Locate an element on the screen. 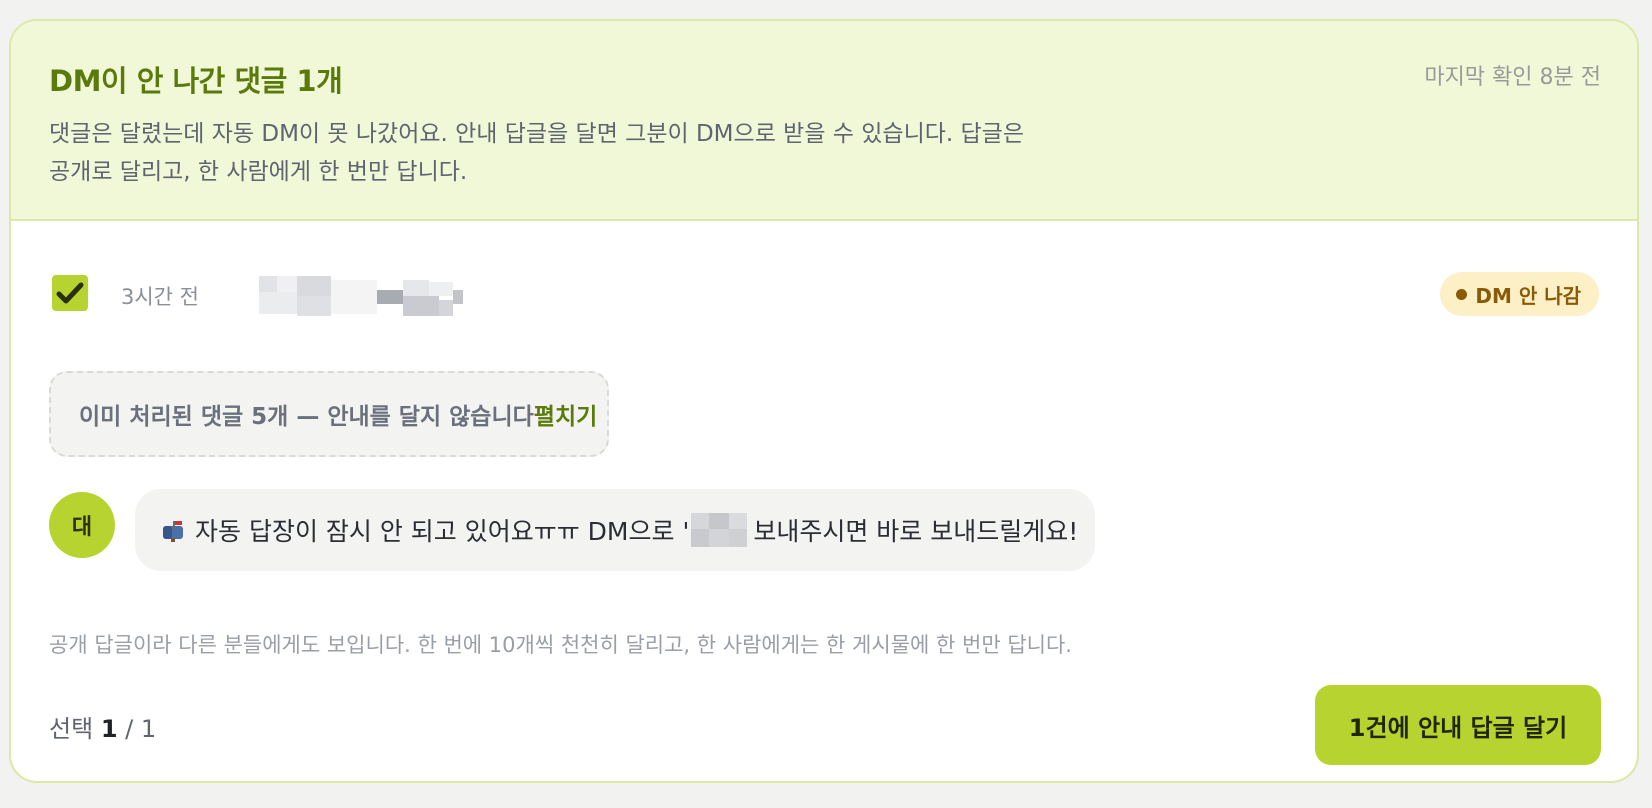 The image size is (1652, 808). comment-row: 3시간 전 DM 안 나감 is located at coordinates (824, 292).